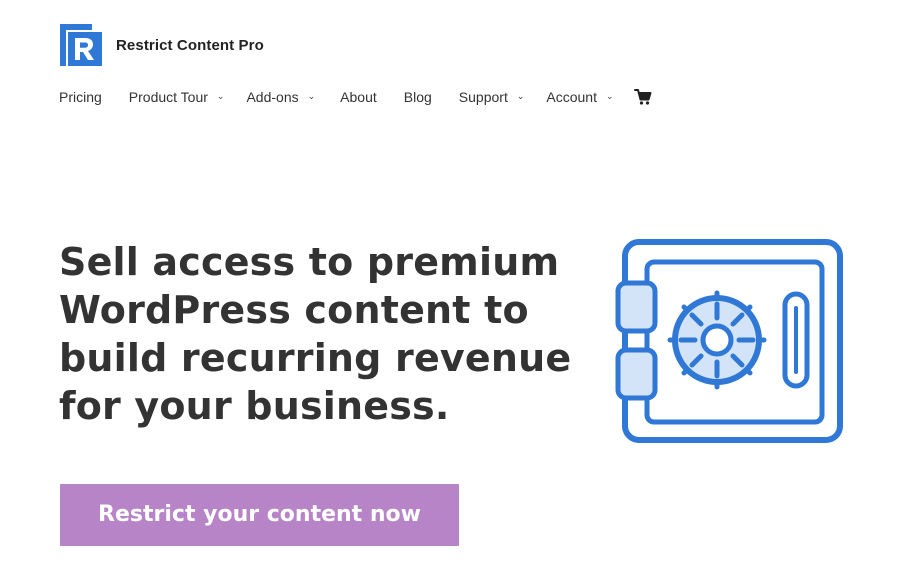 The width and height of the screenshot is (900, 574). What do you see at coordinates (315, 358) in the screenshot?
I see `hero-title-line: build recurring revenue` at bounding box center [315, 358].